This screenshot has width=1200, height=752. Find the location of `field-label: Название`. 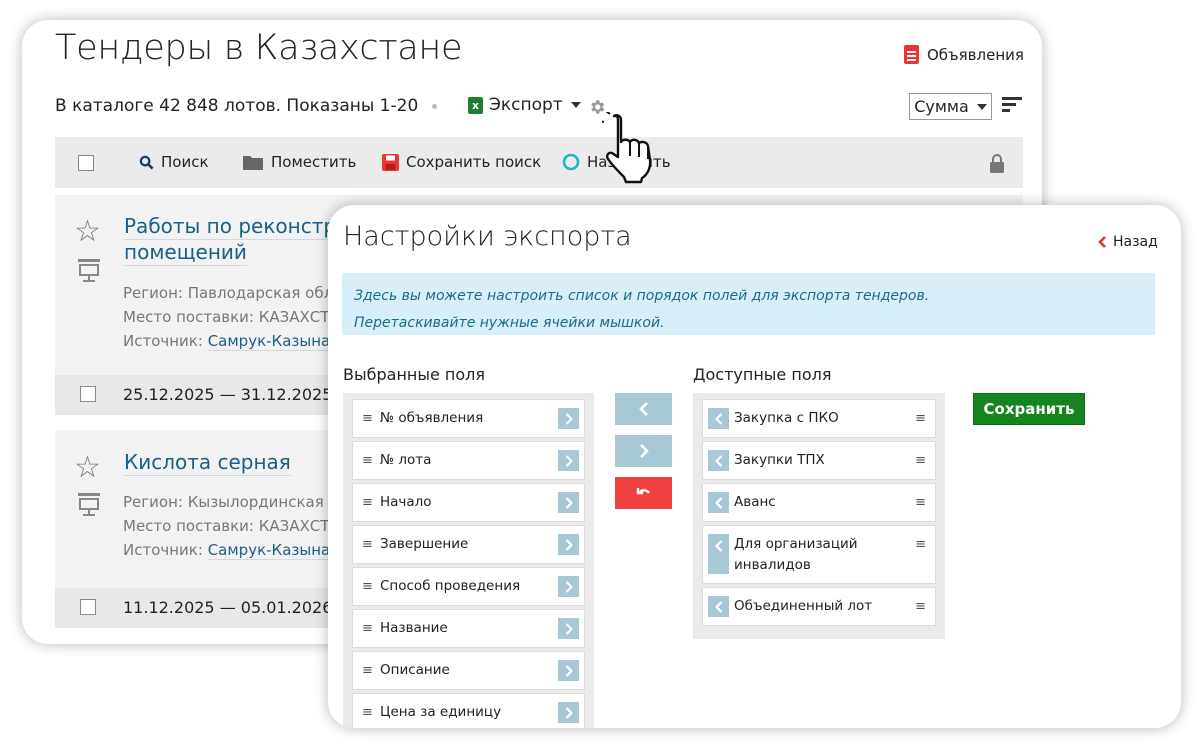

field-label: Название is located at coordinates (414, 628).